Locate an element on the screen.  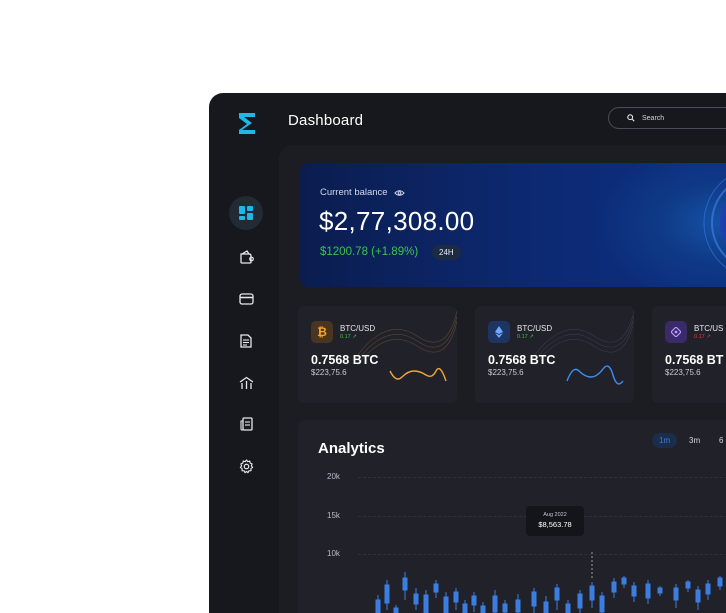
range-3m-button: 3m is located at coordinates (694, 440).